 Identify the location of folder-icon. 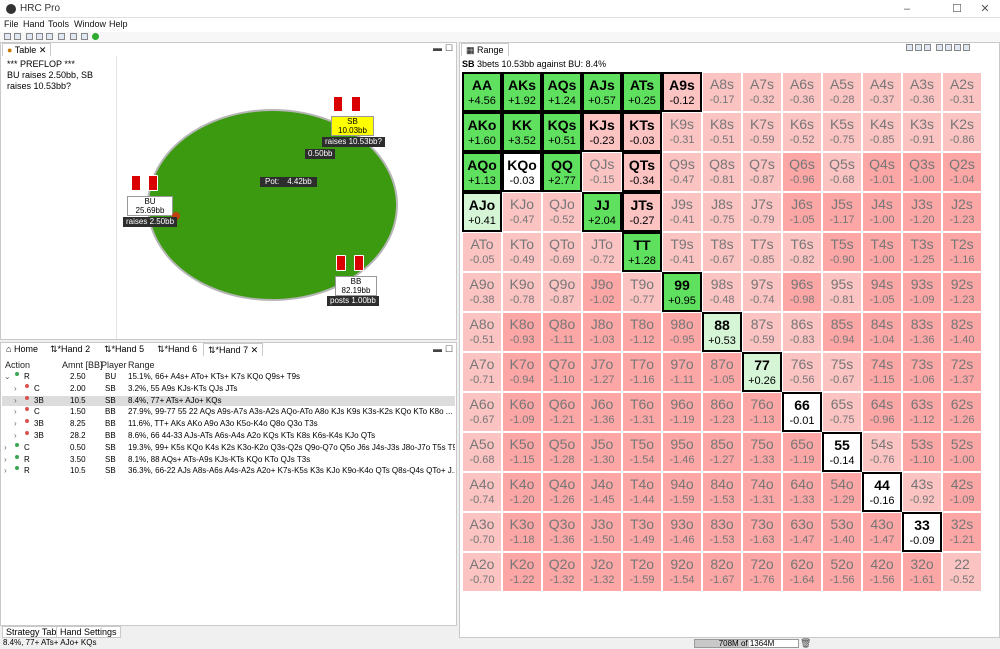
(61, 36).